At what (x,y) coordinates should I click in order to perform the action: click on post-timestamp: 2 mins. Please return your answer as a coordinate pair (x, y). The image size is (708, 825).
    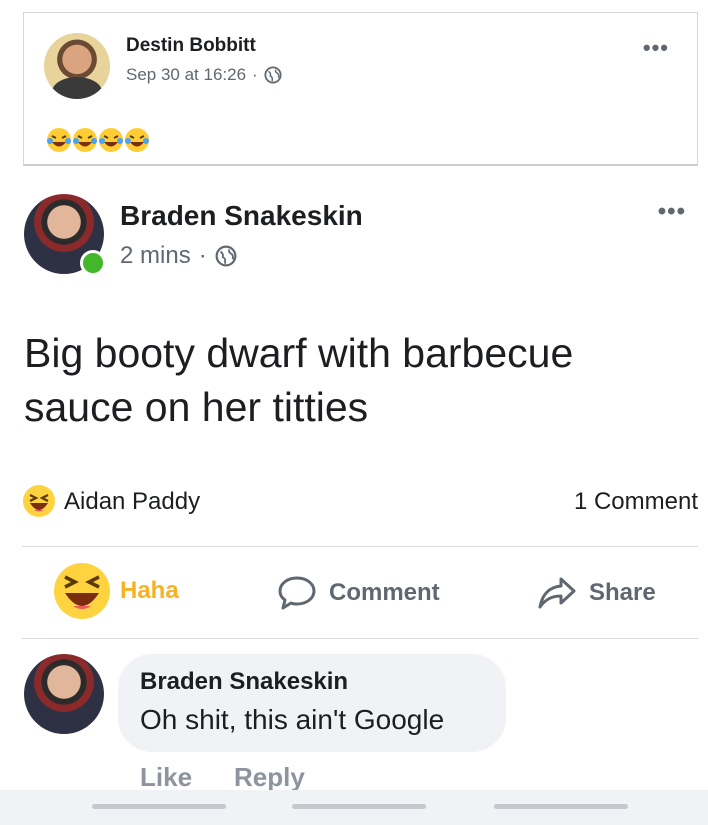
    Looking at the image, I should click on (155, 256).